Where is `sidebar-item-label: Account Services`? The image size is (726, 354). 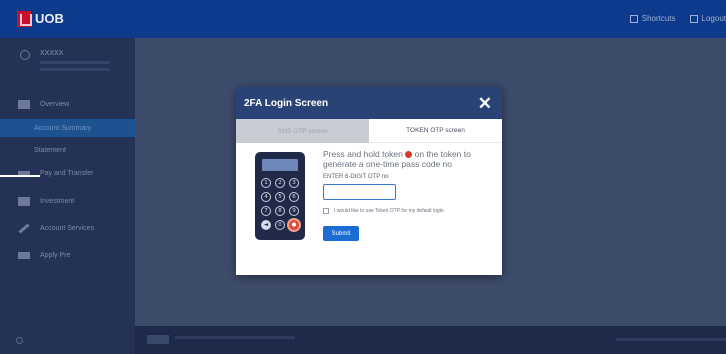 sidebar-item-label: Account Services is located at coordinates (67, 228).